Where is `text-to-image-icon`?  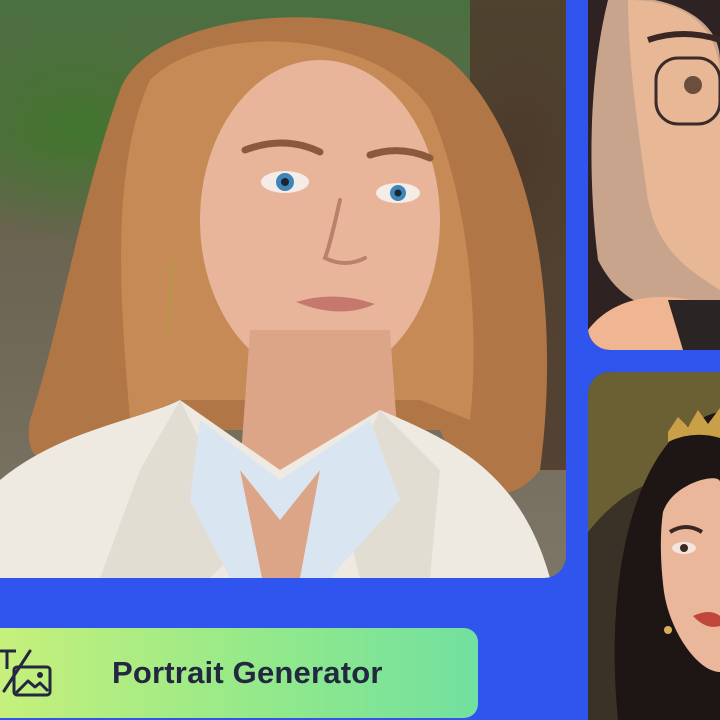
text-to-image-icon is located at coordinates (30, 673).